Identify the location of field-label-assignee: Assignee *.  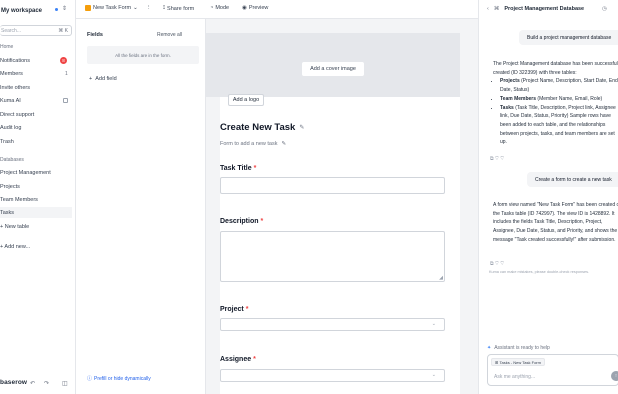
(238, 359).